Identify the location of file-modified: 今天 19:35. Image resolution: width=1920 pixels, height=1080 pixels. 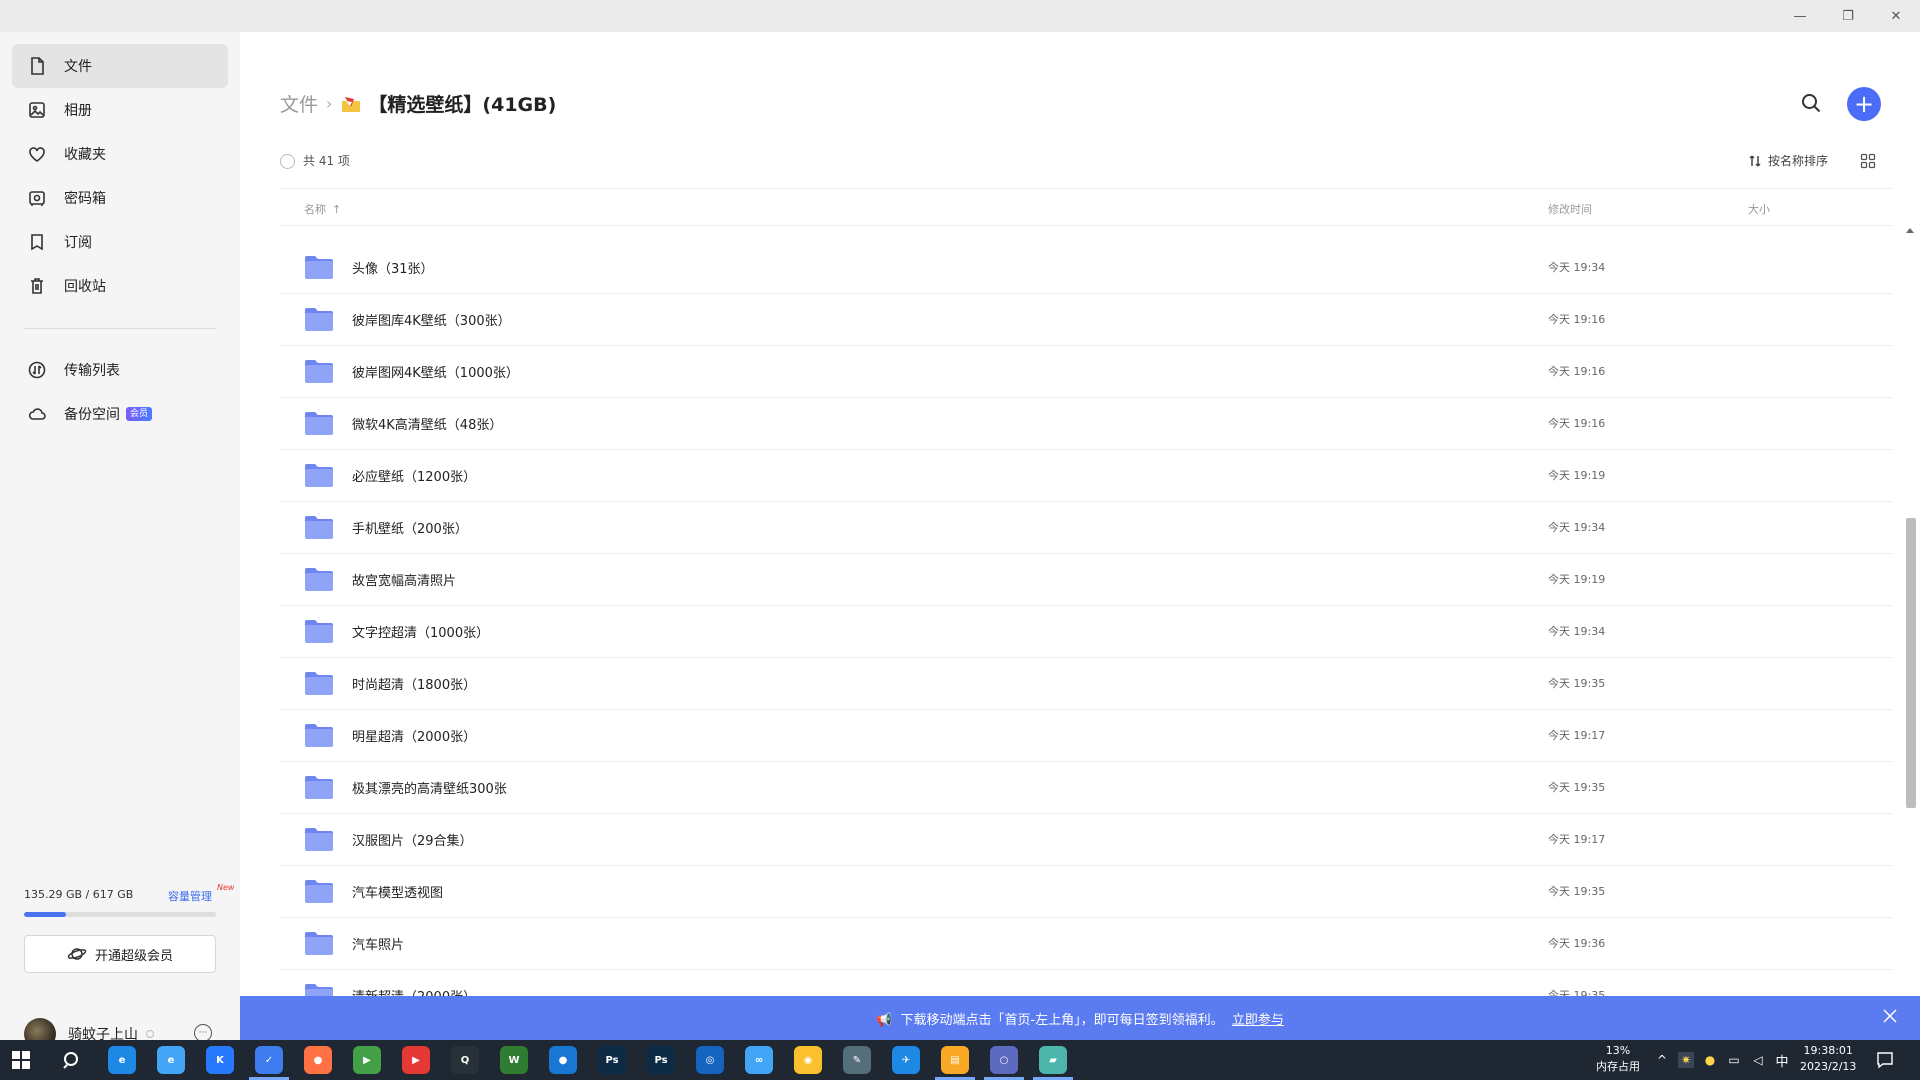
(1577, 683).